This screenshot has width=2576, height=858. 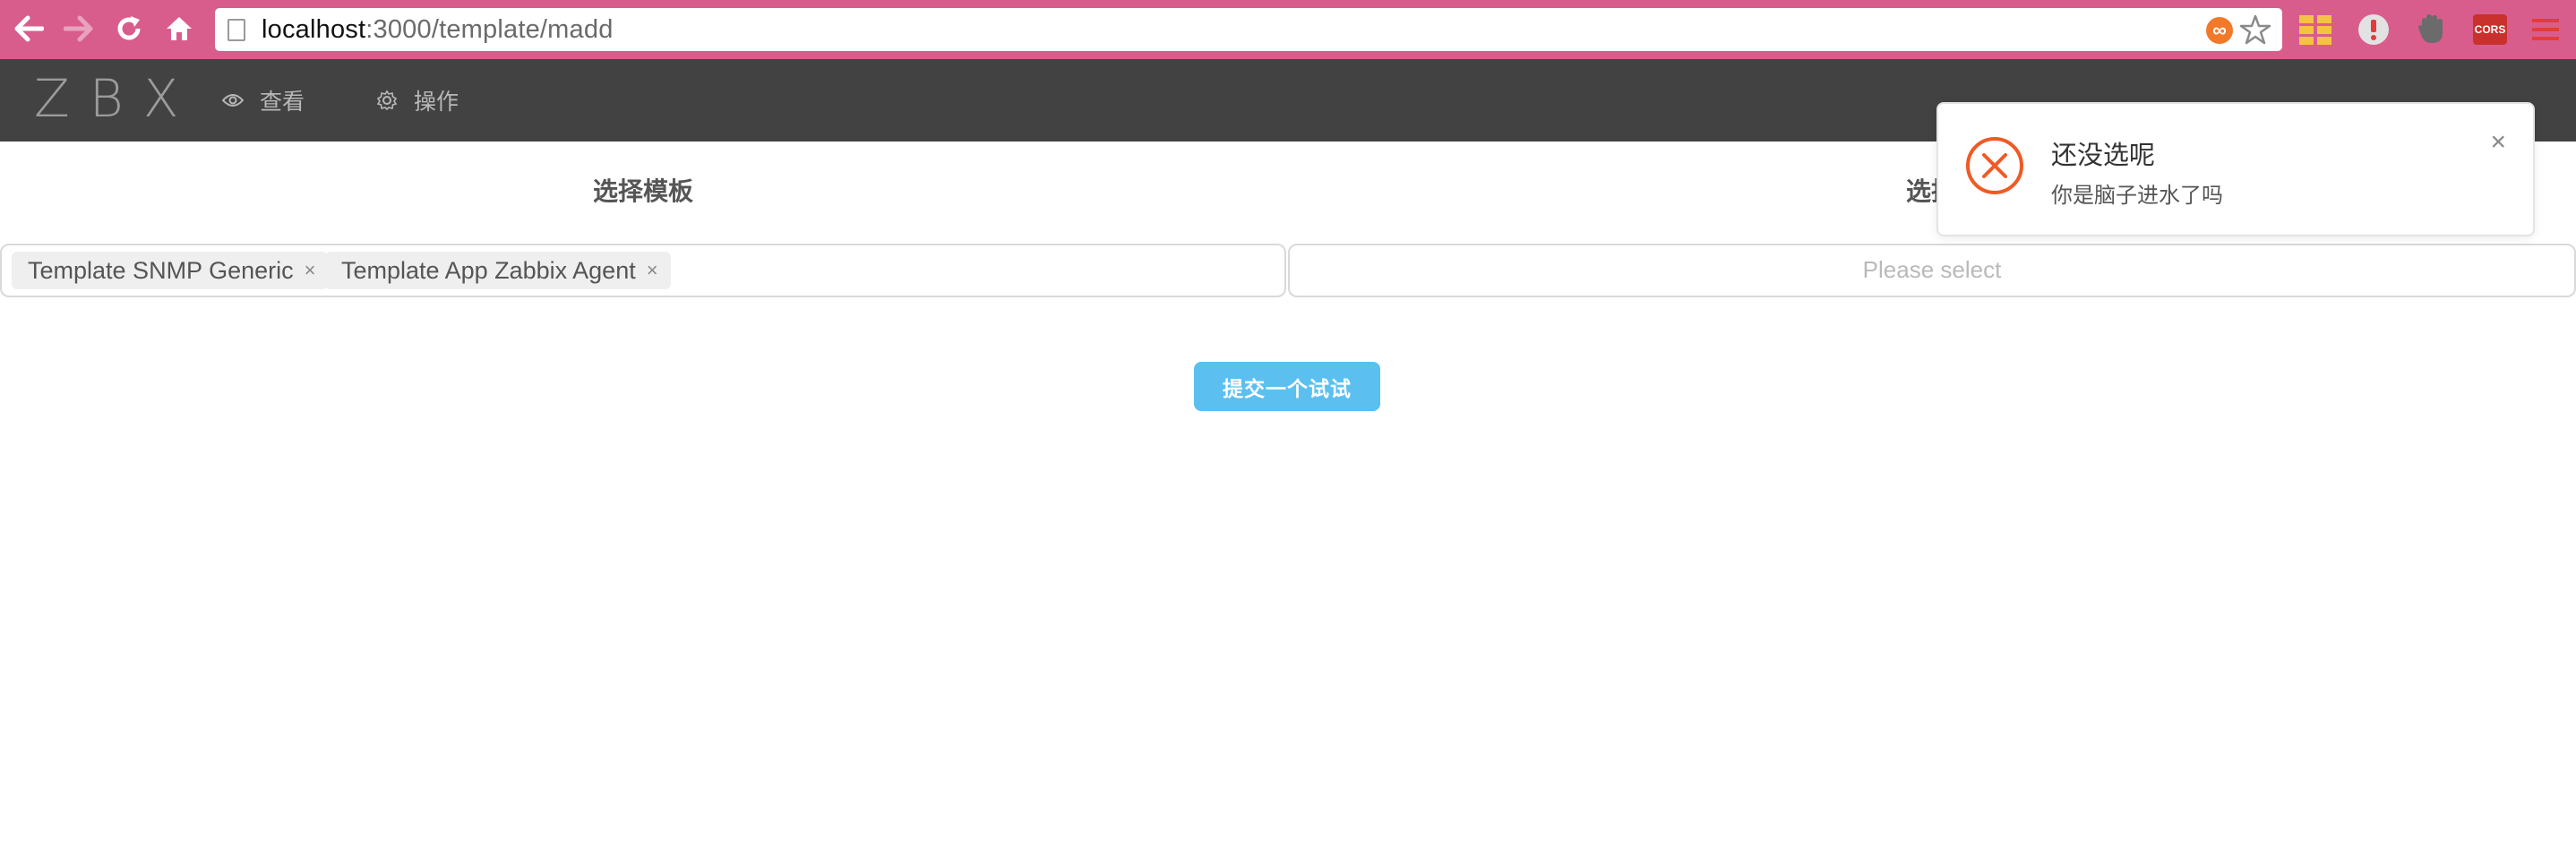 What do you see at coordinates (1248, 30) in the screenshot?
I see `address-bar: localhost:3000/template/madd ∞` at bounding box center [1248, 30].